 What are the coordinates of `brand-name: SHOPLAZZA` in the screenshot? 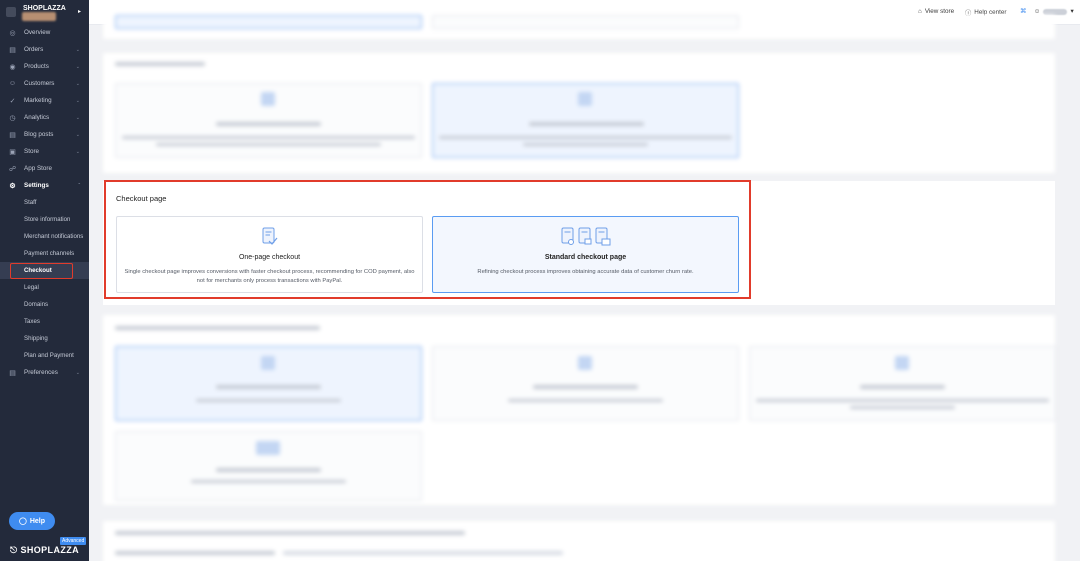 It's located at (44, 8).